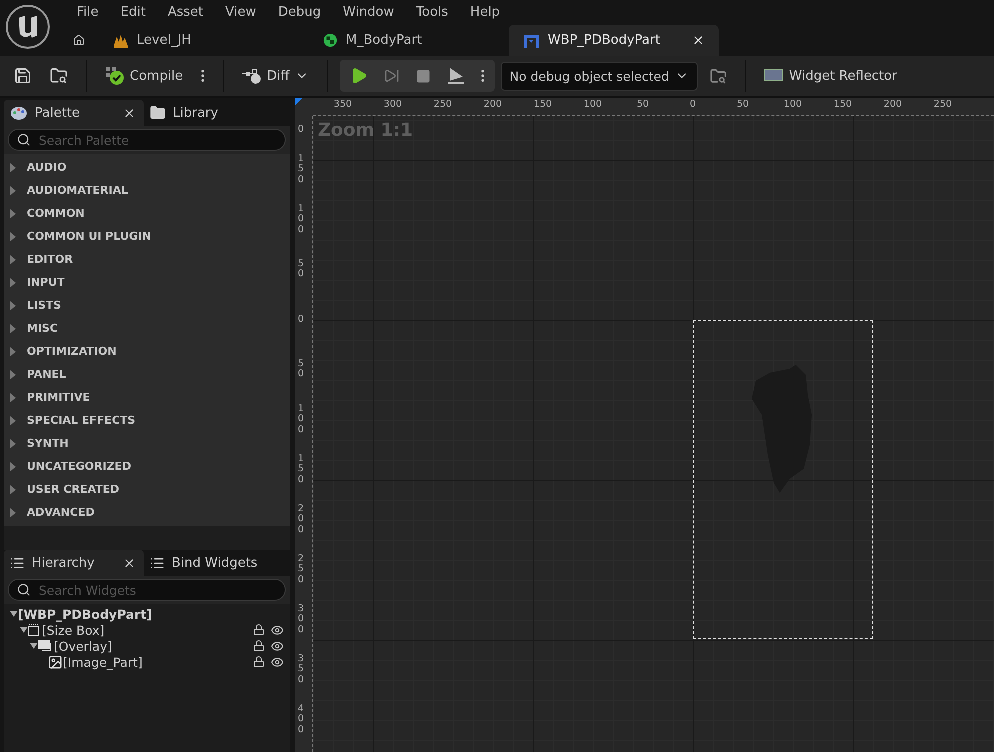 Image resolution: width=994 pixels, height=752 pixels. Describe the element at coordinates (343, 104) in the screenshot. I see `ruler-label: 350` at that location.